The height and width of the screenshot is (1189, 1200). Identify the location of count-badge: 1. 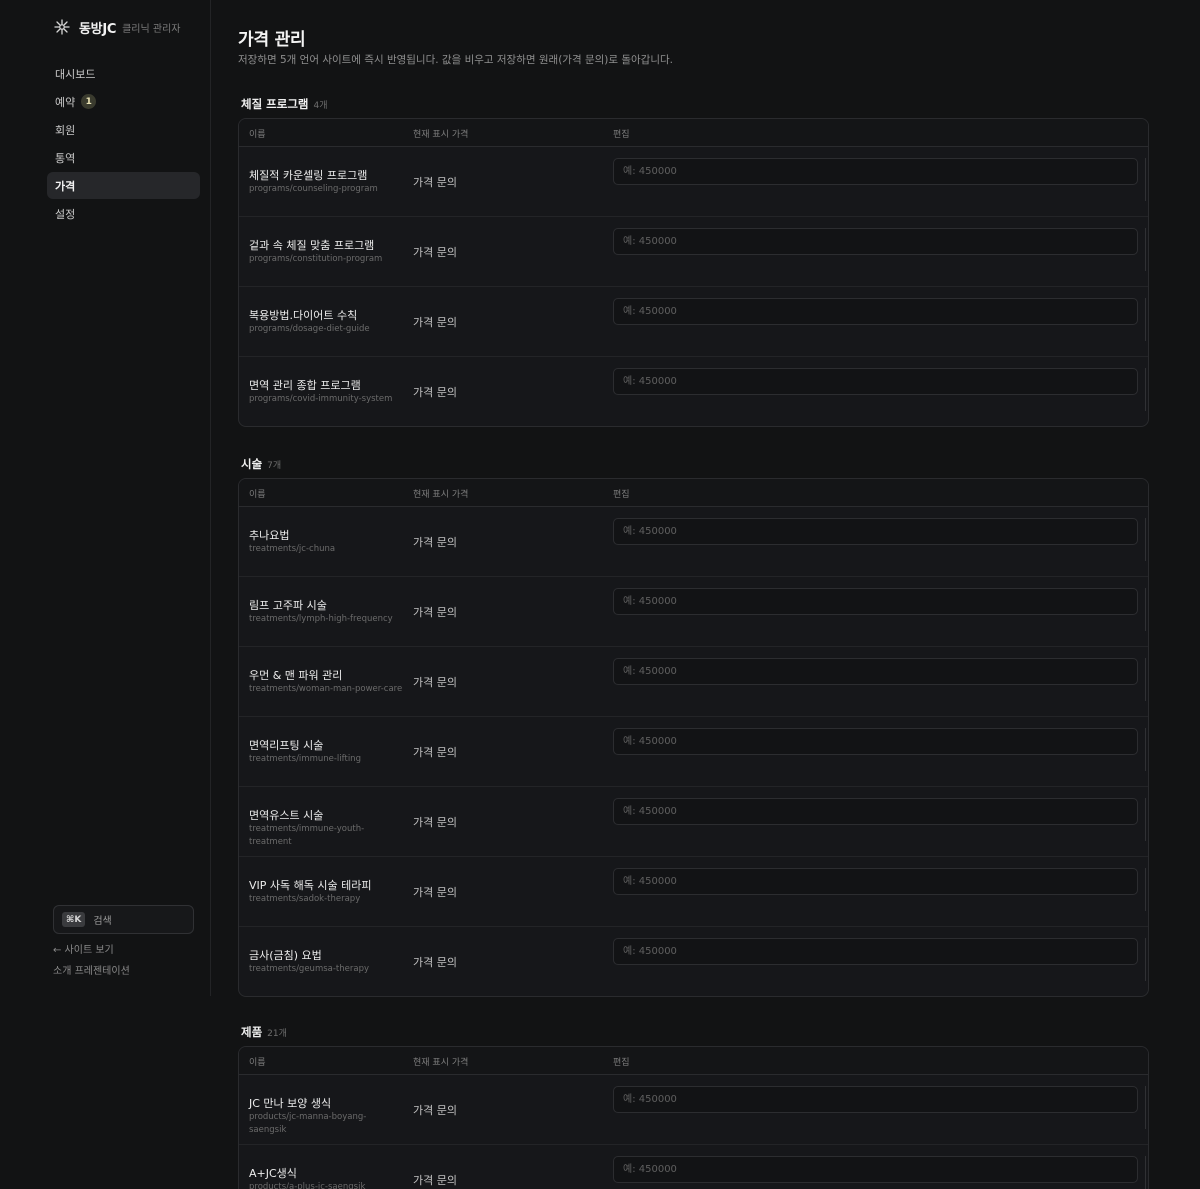
(89, 101).